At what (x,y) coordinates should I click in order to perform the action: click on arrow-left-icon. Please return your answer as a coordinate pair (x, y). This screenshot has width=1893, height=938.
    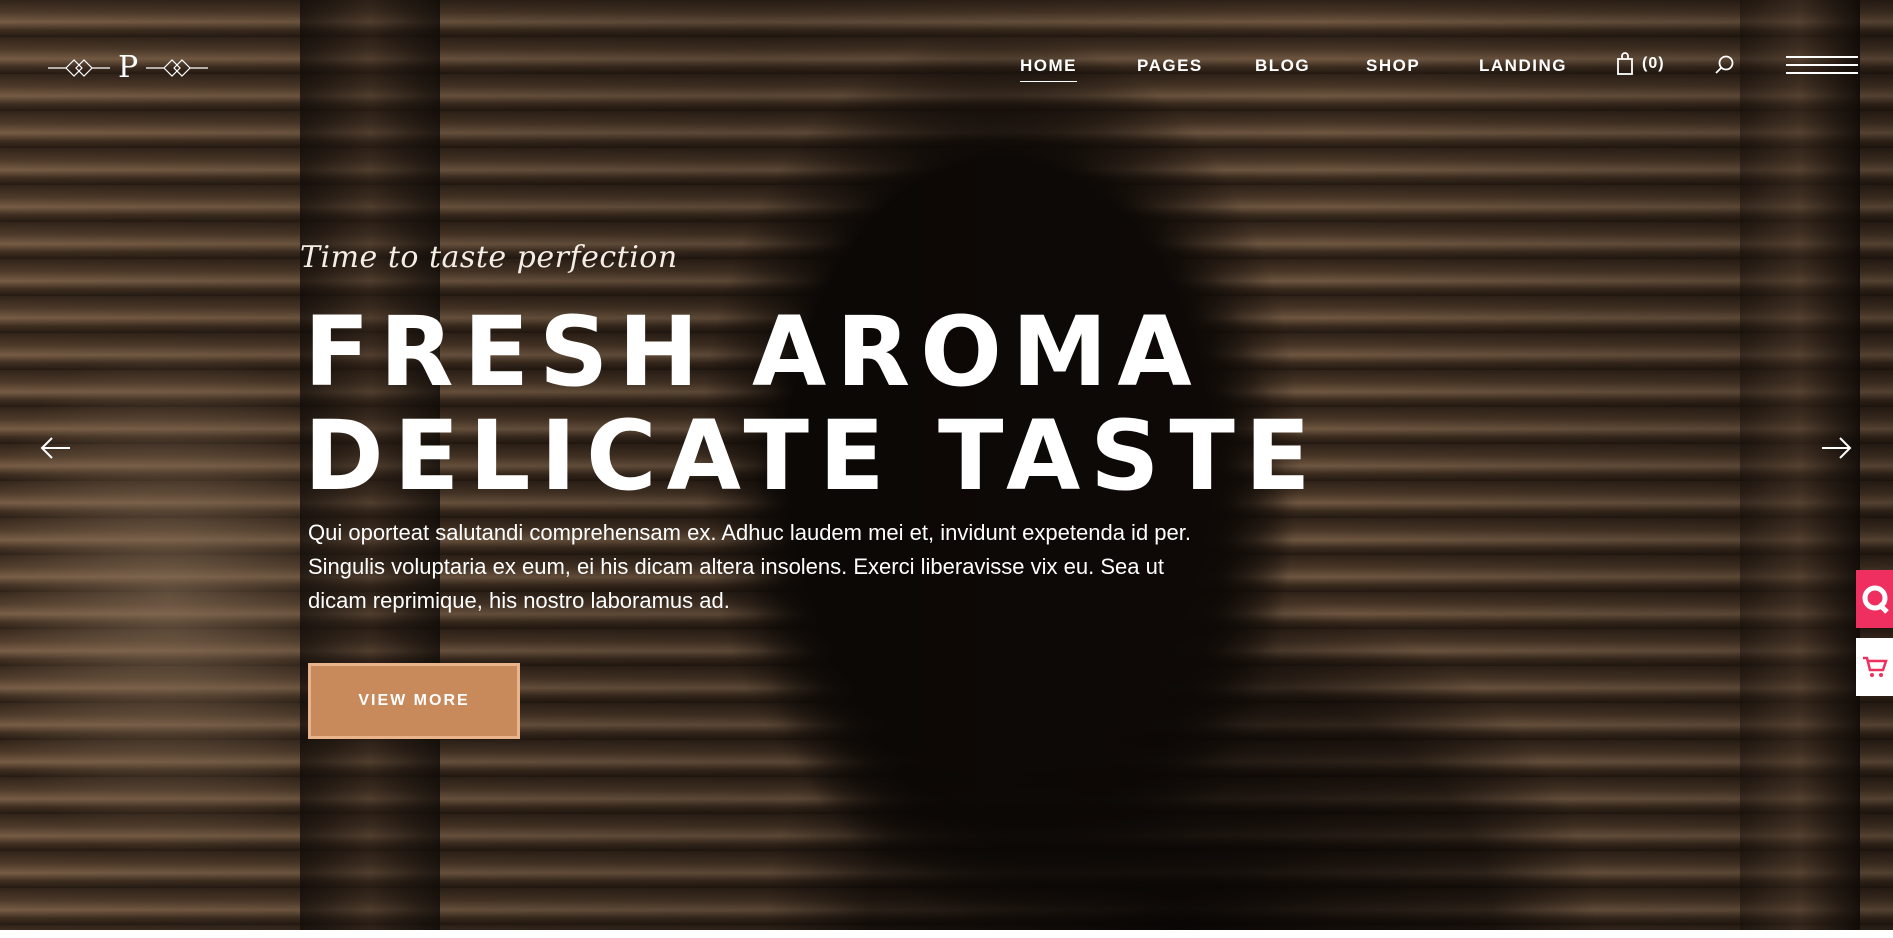
    Looking at the image, I should click on (55, 448).